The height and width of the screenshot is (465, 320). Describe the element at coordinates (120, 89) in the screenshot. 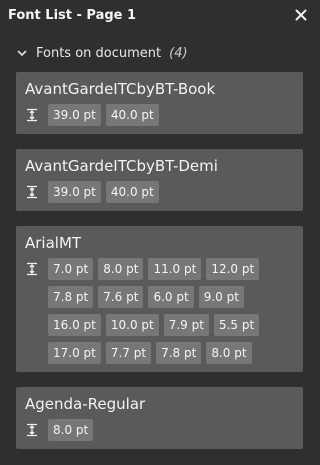

I see `font-name: AvantGardeITCbyBT-Book` at that location.